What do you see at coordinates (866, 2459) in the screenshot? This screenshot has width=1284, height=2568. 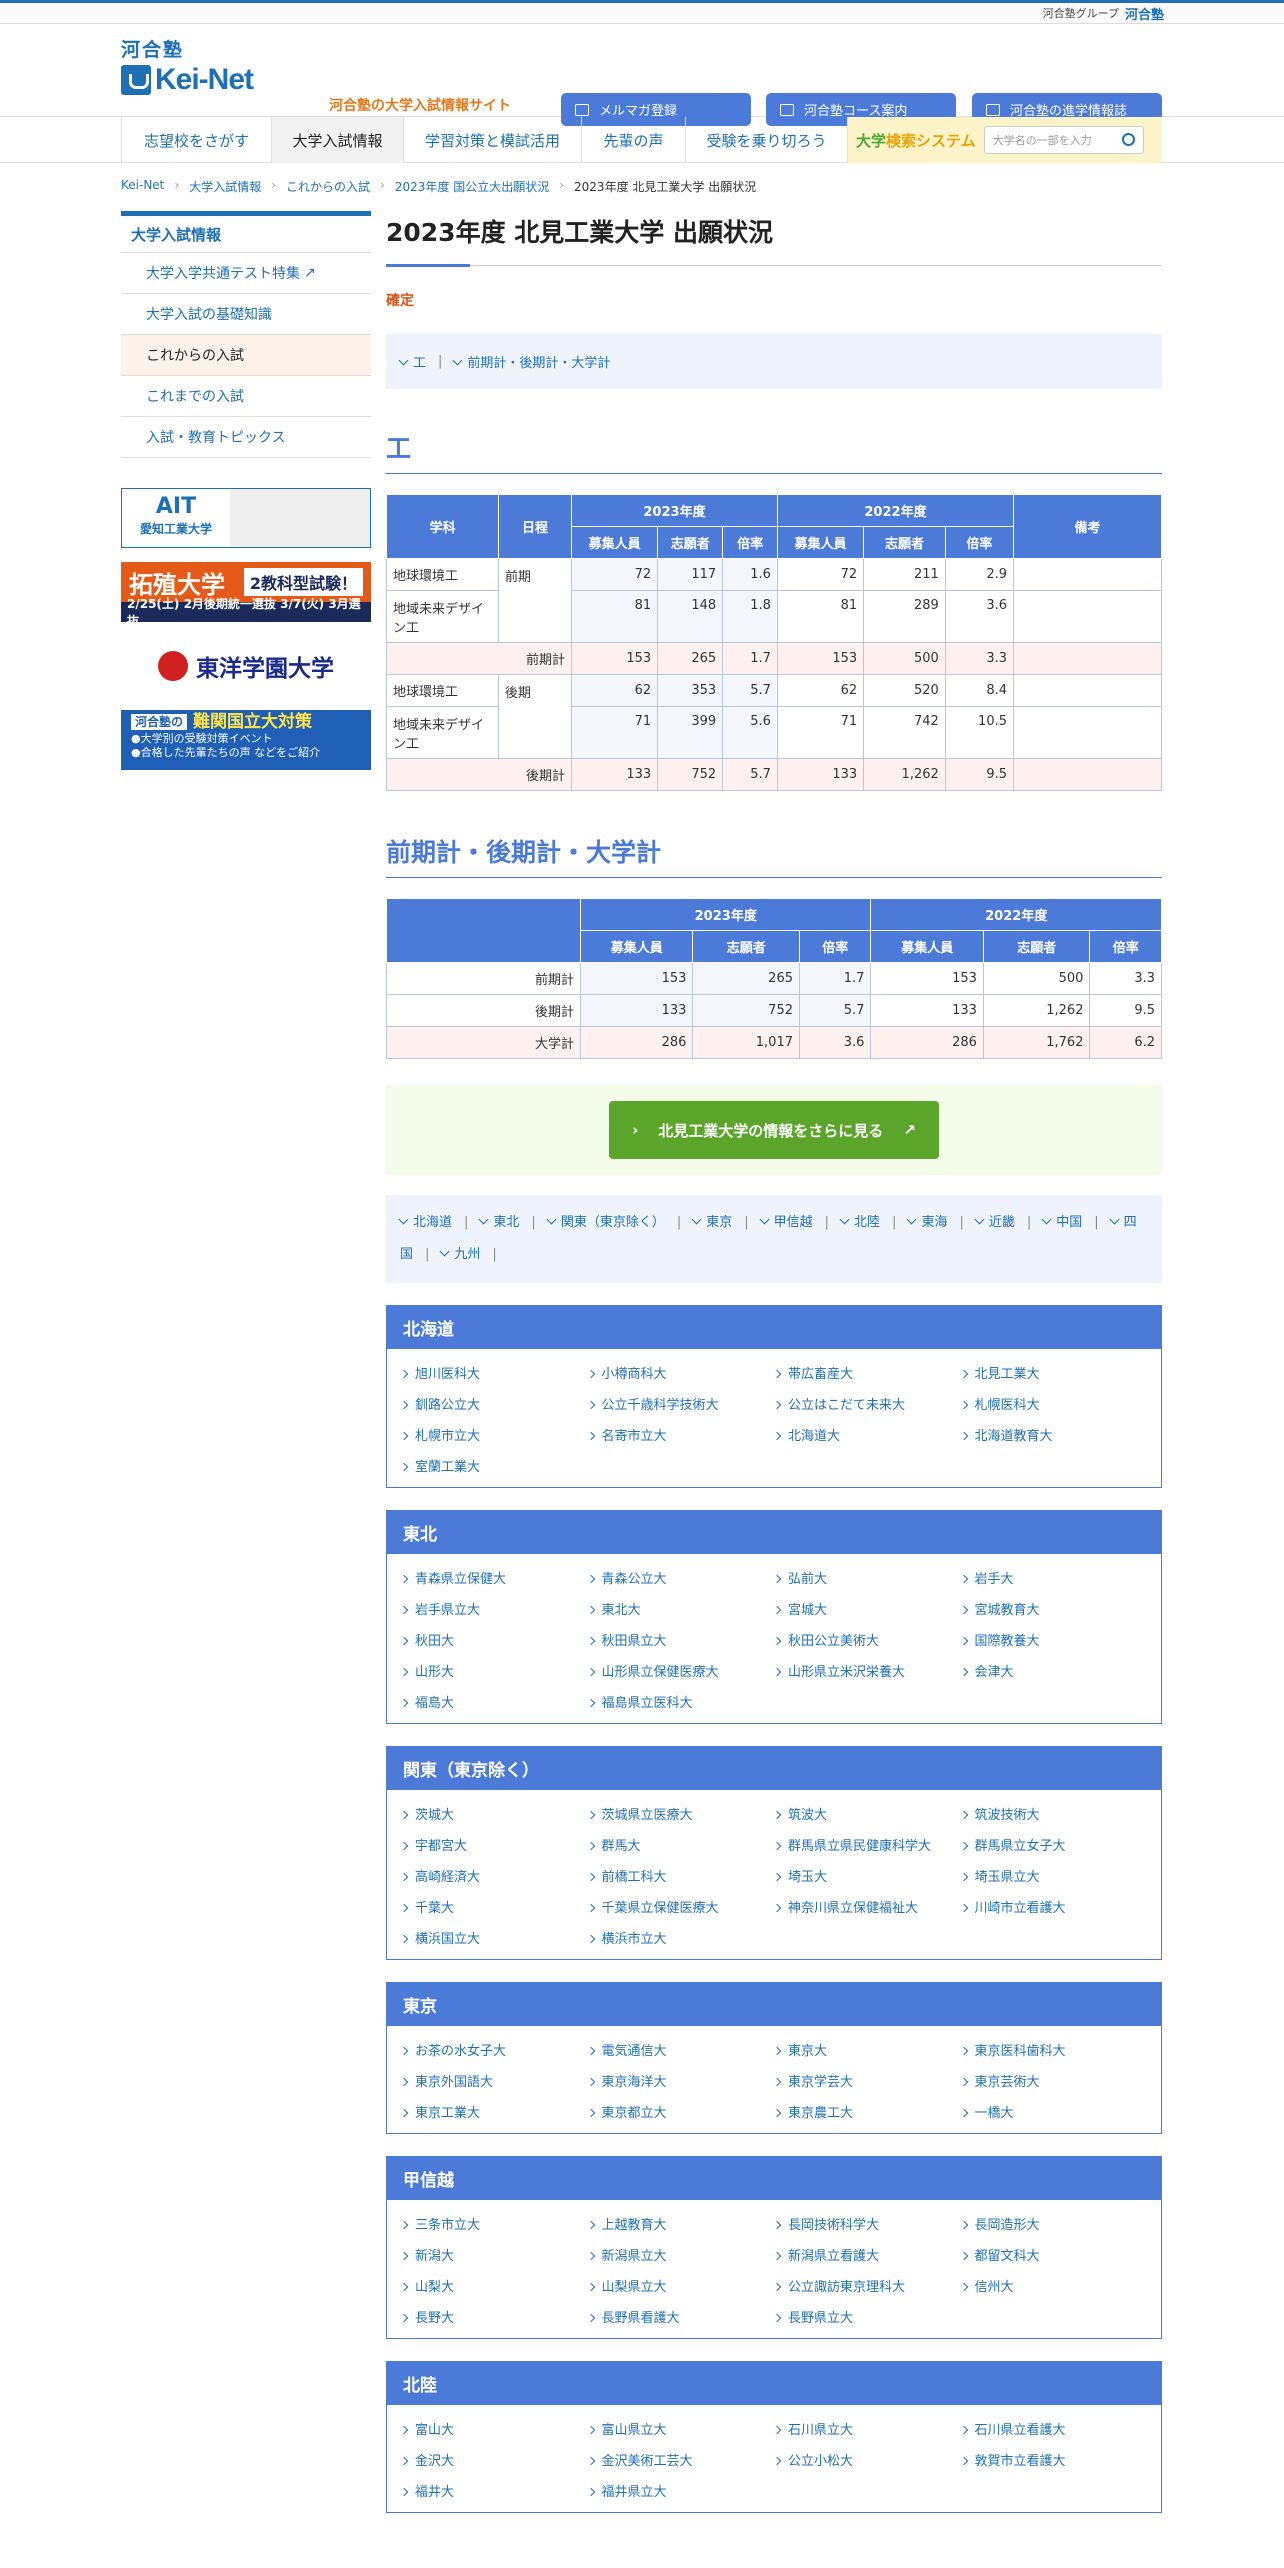 I see `university-link: 公立小松大` at bounding box center [866, 2459].